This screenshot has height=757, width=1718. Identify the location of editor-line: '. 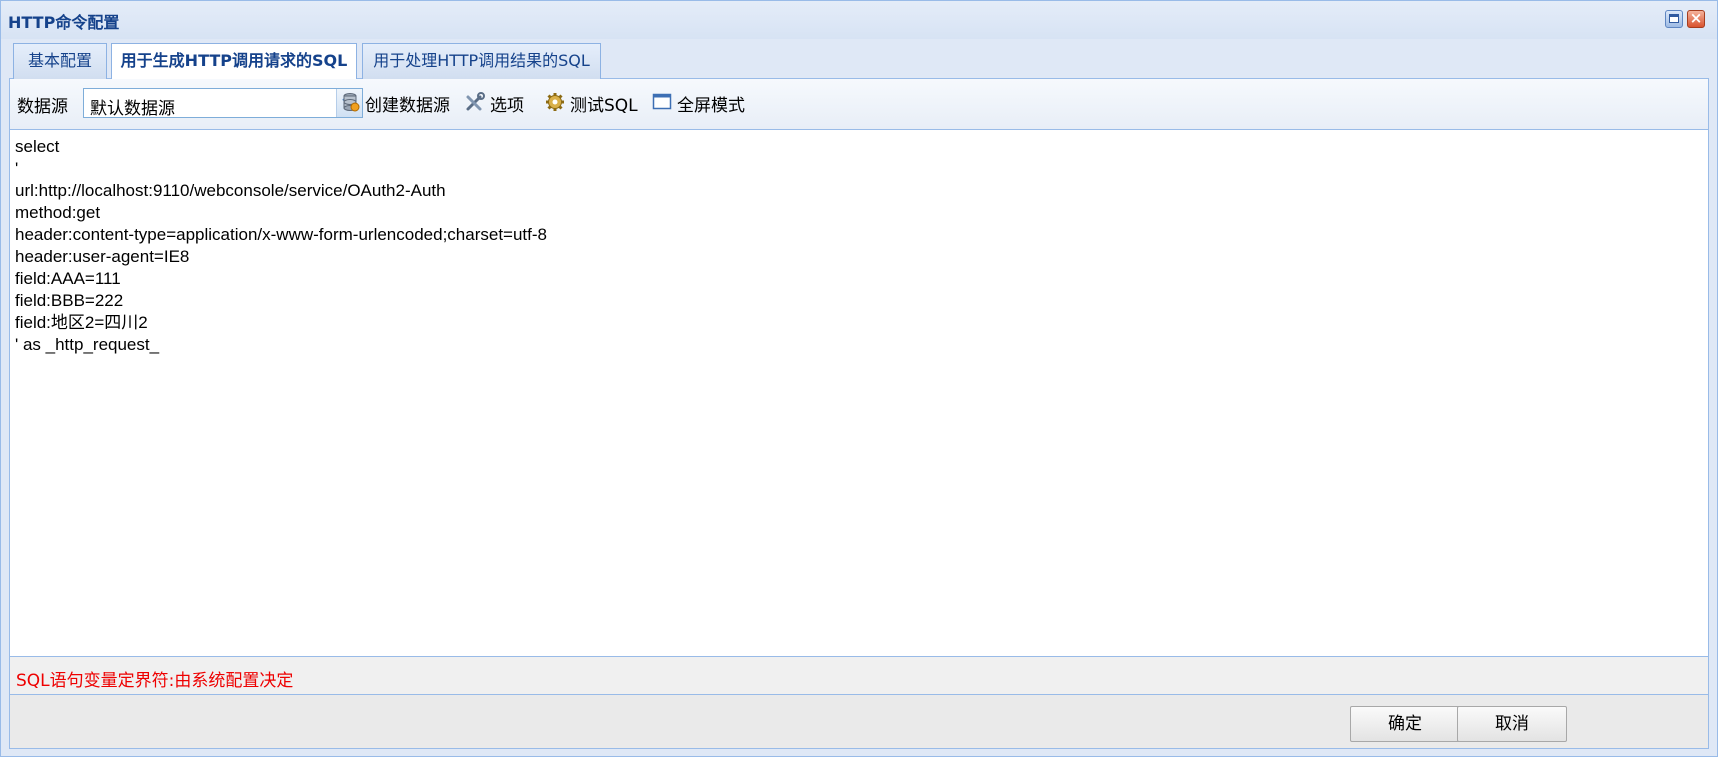
(17, 168).